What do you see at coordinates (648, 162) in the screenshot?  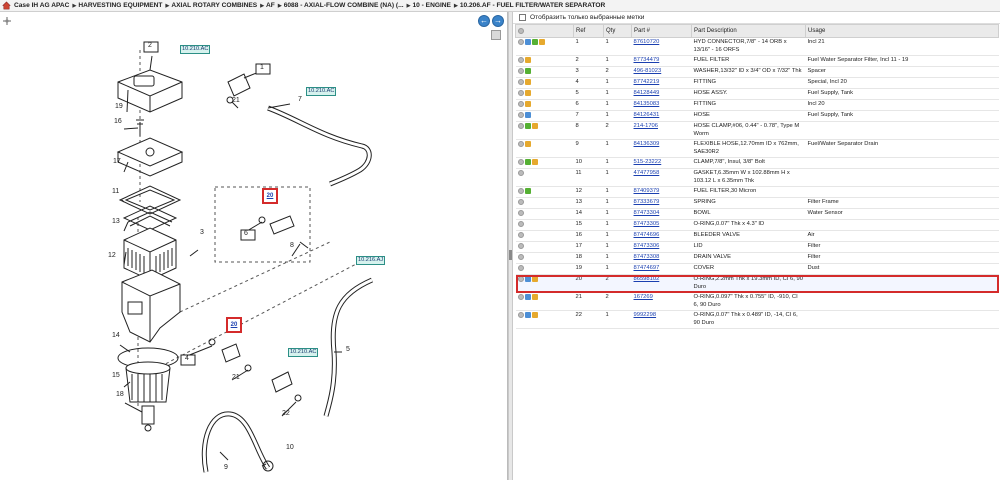 I see `part-number-link: 515-23222` at bounding box center [648, 162].